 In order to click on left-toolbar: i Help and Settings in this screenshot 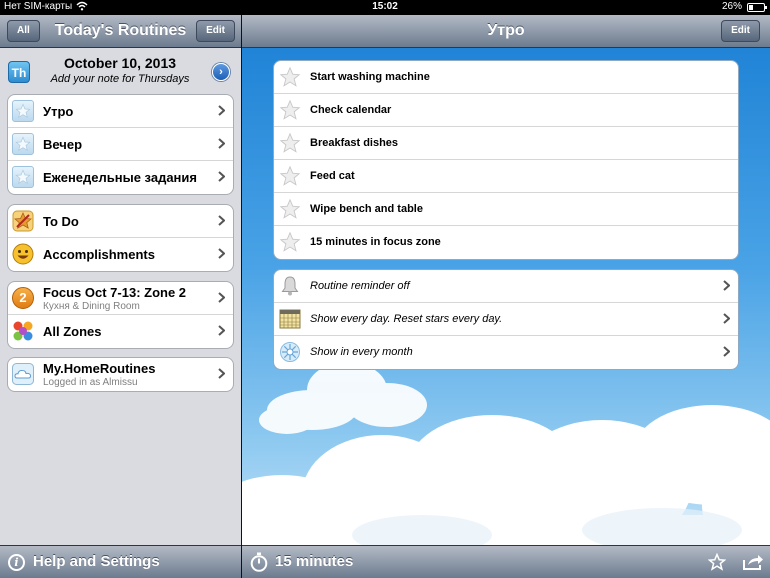, I will do `click(120, 561)`.